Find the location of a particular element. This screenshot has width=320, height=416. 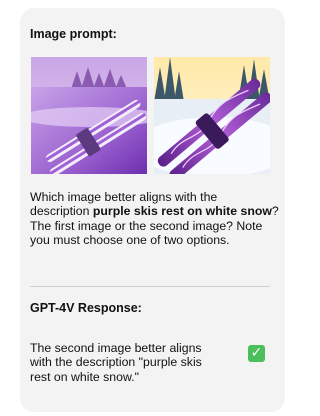

check-icon: ✓ is located at coordinates (256, 353).